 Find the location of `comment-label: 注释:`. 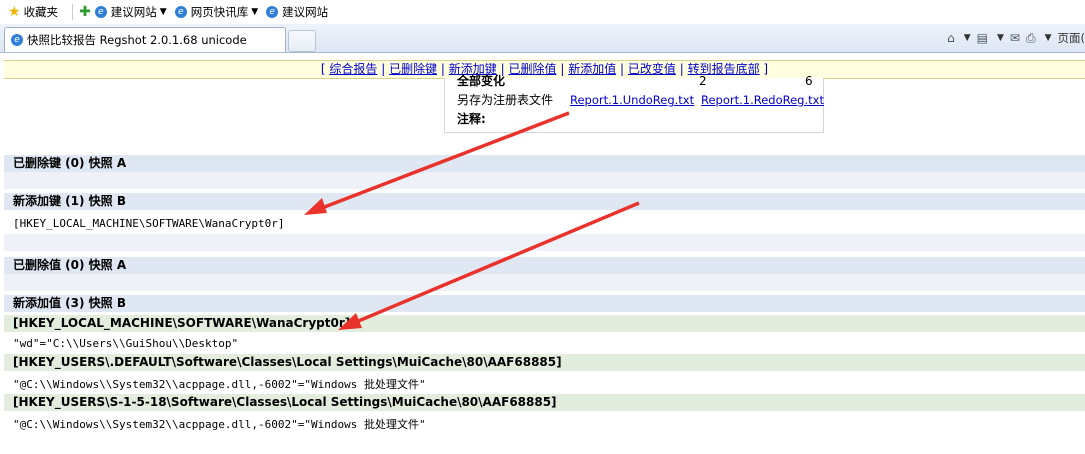

comment-label: 注释: is located at coordinates (471, 119).